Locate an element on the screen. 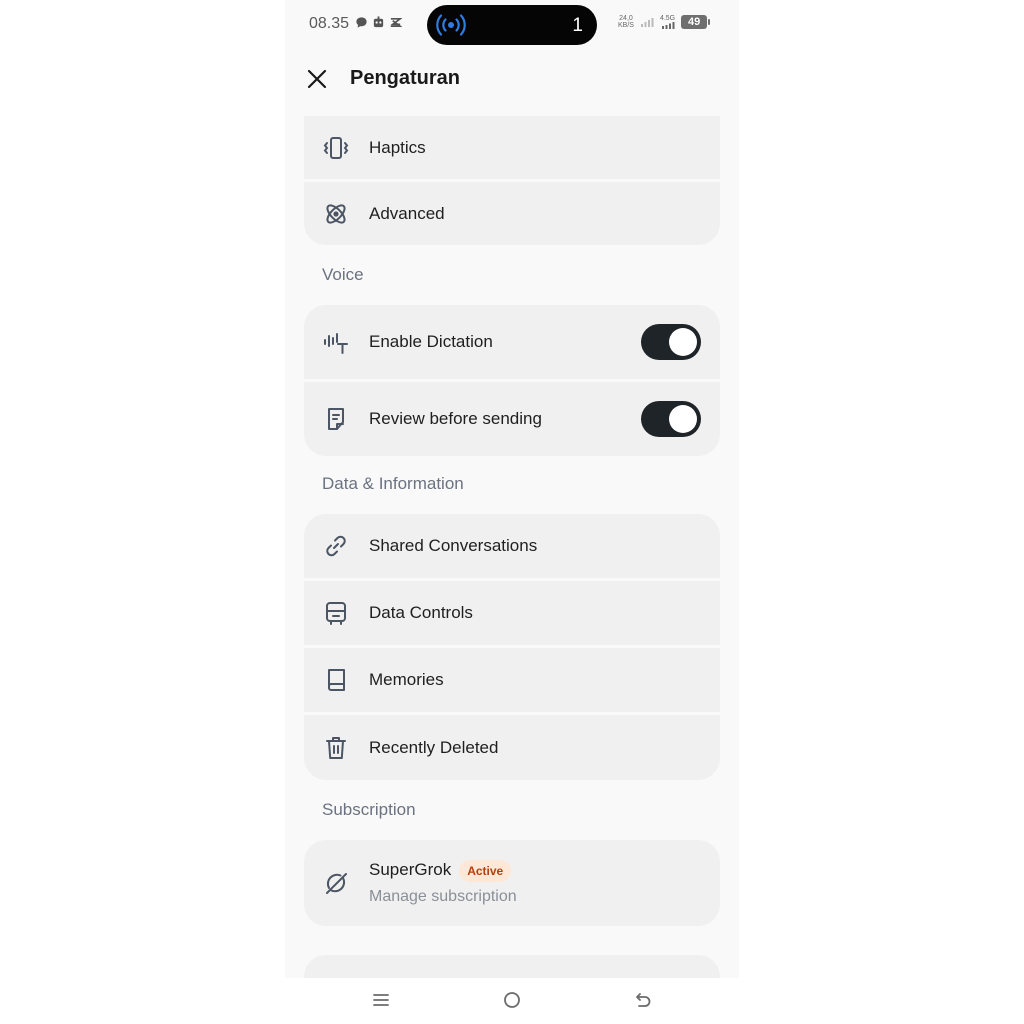 The height and width of the screenshot is (1024, 1024). settings-row-label: Shared Conversations is located at coordinates (453, 545).